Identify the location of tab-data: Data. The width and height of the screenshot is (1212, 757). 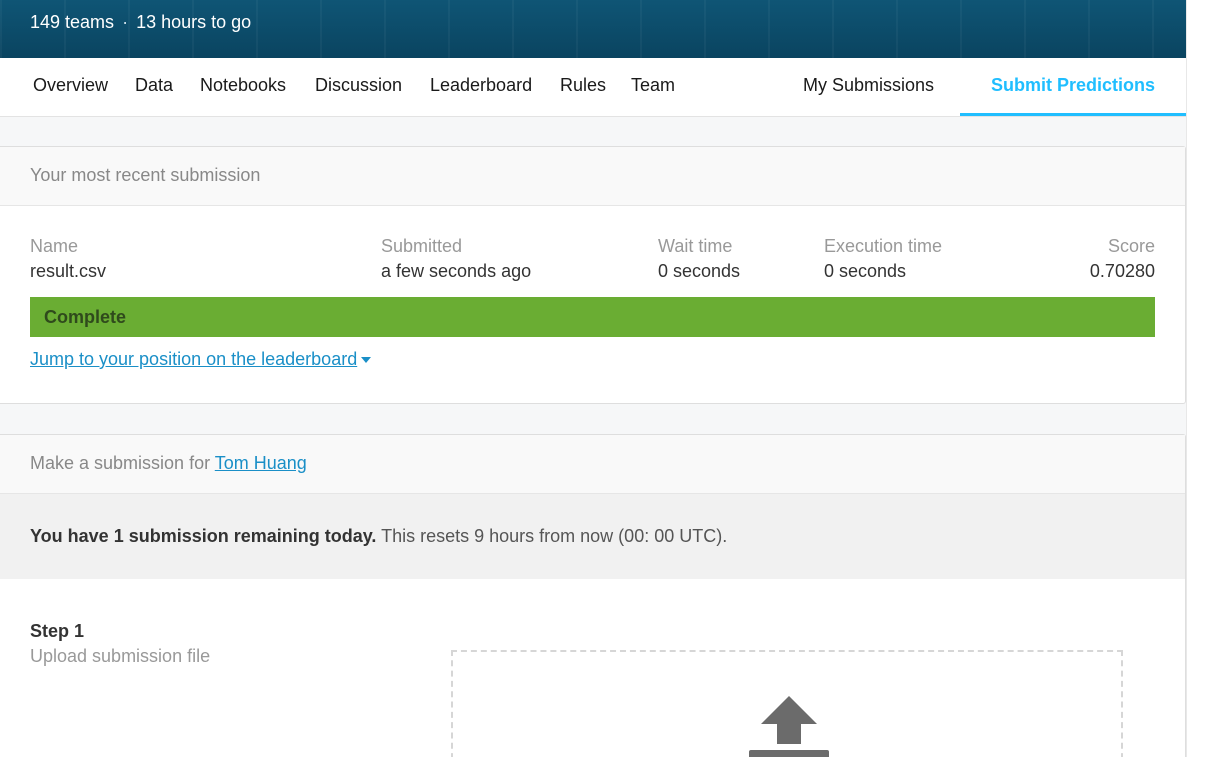
(154, 85).